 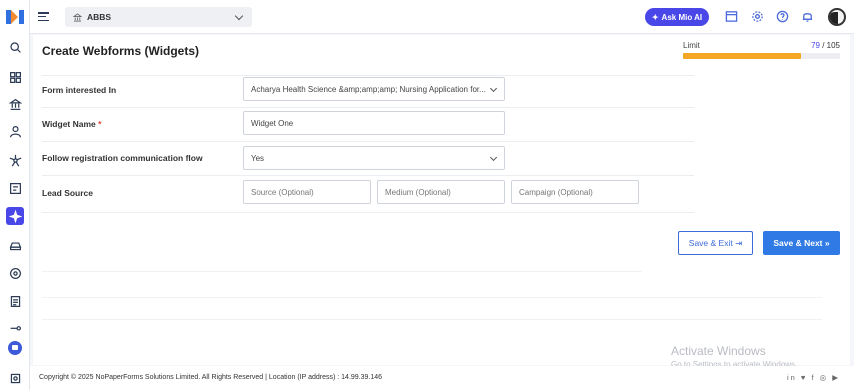 What do you see at coordinates (15, 348) in the screenshot?
I see `chat-icon` at bounding box center [15, 348].